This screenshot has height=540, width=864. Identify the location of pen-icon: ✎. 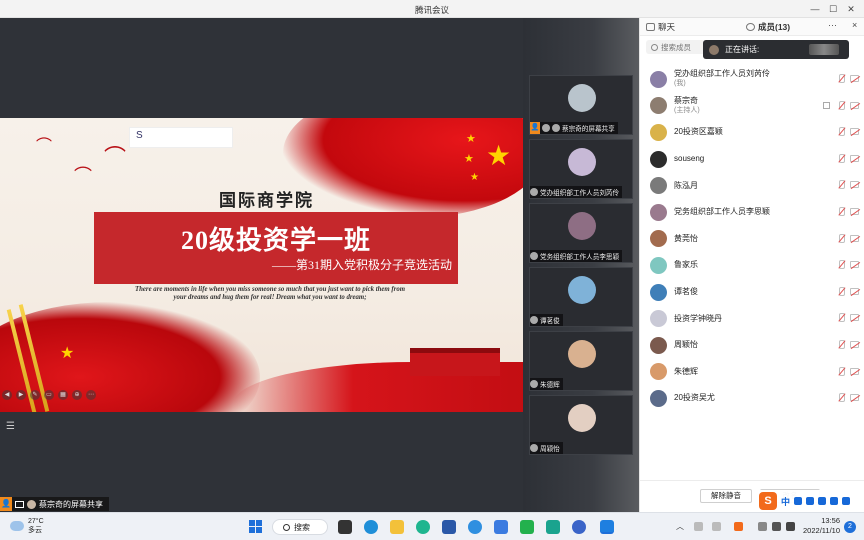
(35, 395).